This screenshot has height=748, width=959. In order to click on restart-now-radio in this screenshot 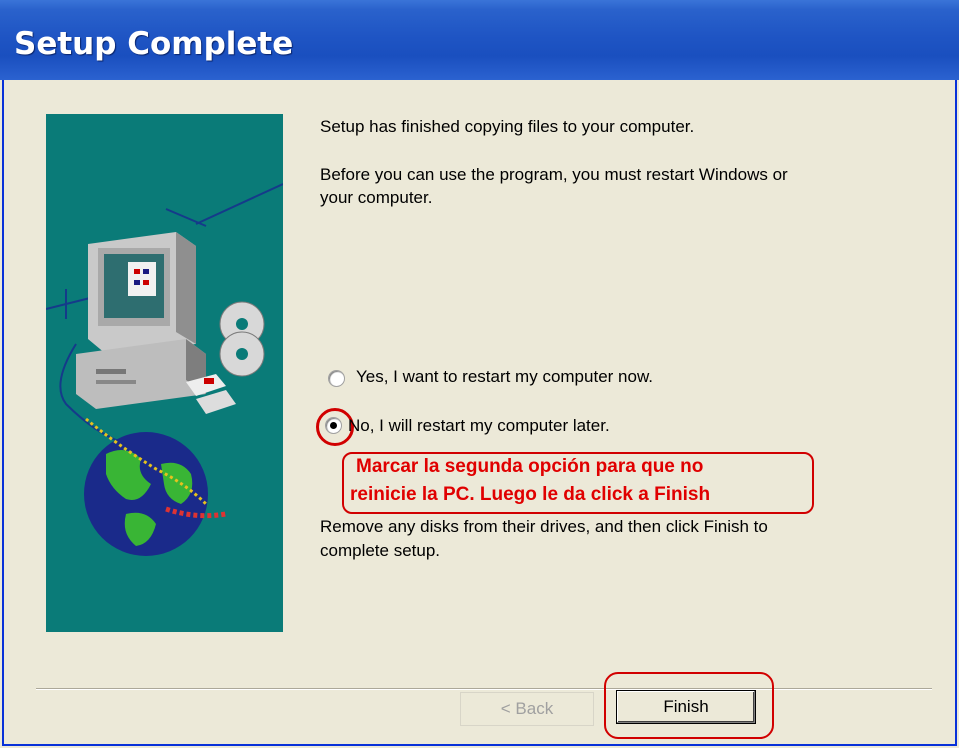, I will do `click(336, 378)`.